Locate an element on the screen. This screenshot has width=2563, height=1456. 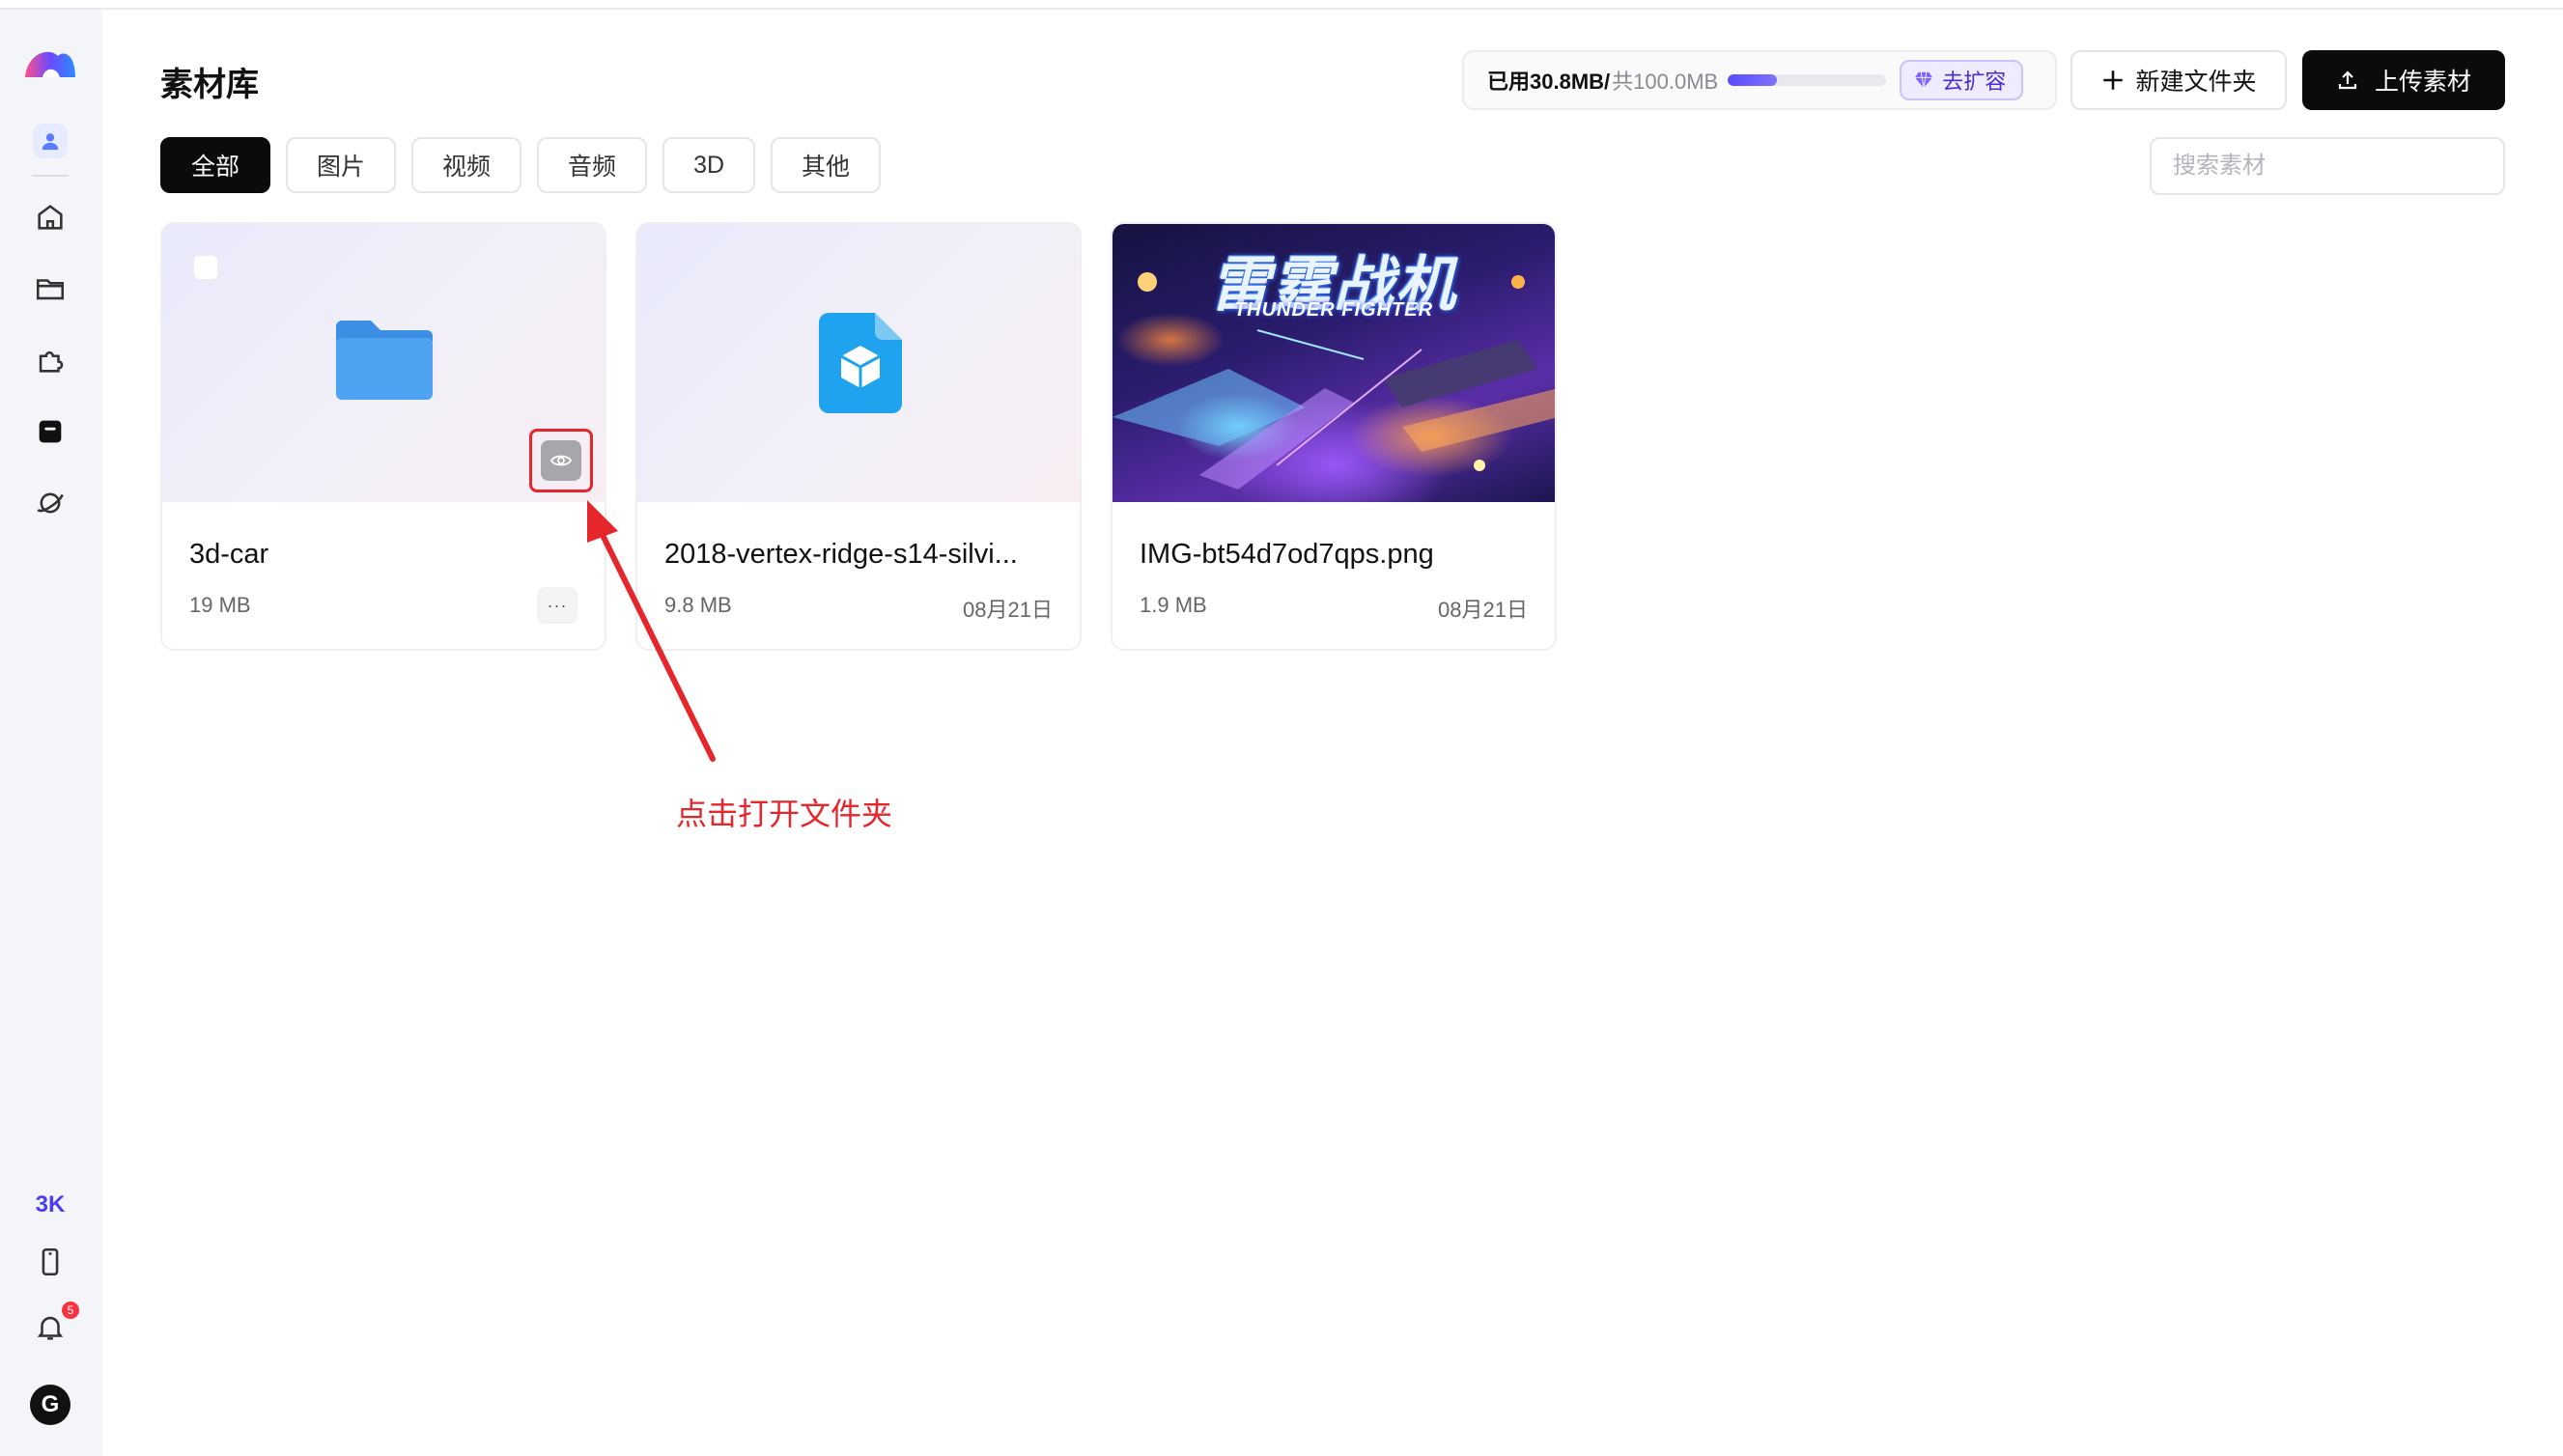
tab-images: 图片 is located at coordinates (341, 165).